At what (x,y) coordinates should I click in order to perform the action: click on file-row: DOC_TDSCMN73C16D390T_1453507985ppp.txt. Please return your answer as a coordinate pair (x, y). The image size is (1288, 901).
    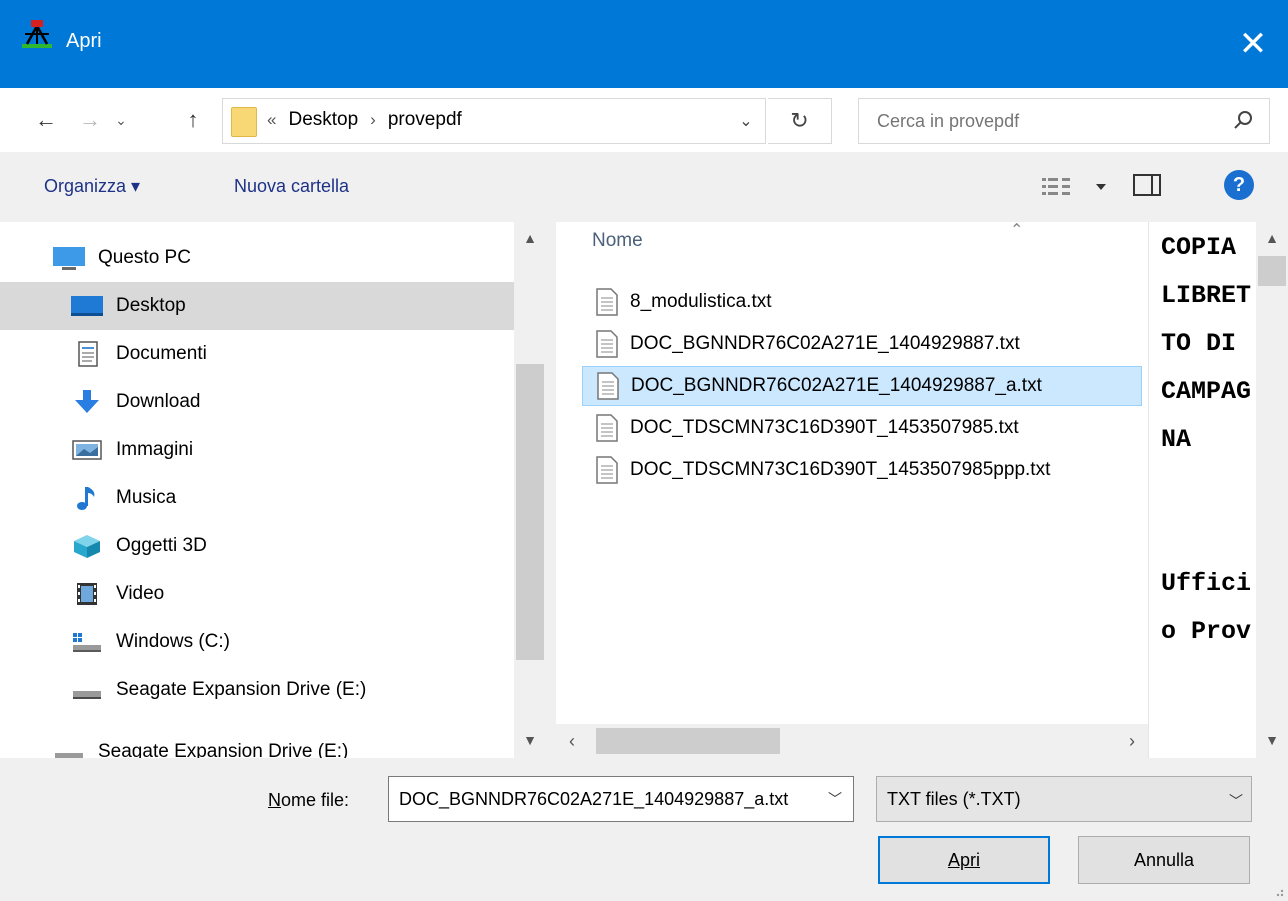
    Looking at the image, I should click on (862, 470).